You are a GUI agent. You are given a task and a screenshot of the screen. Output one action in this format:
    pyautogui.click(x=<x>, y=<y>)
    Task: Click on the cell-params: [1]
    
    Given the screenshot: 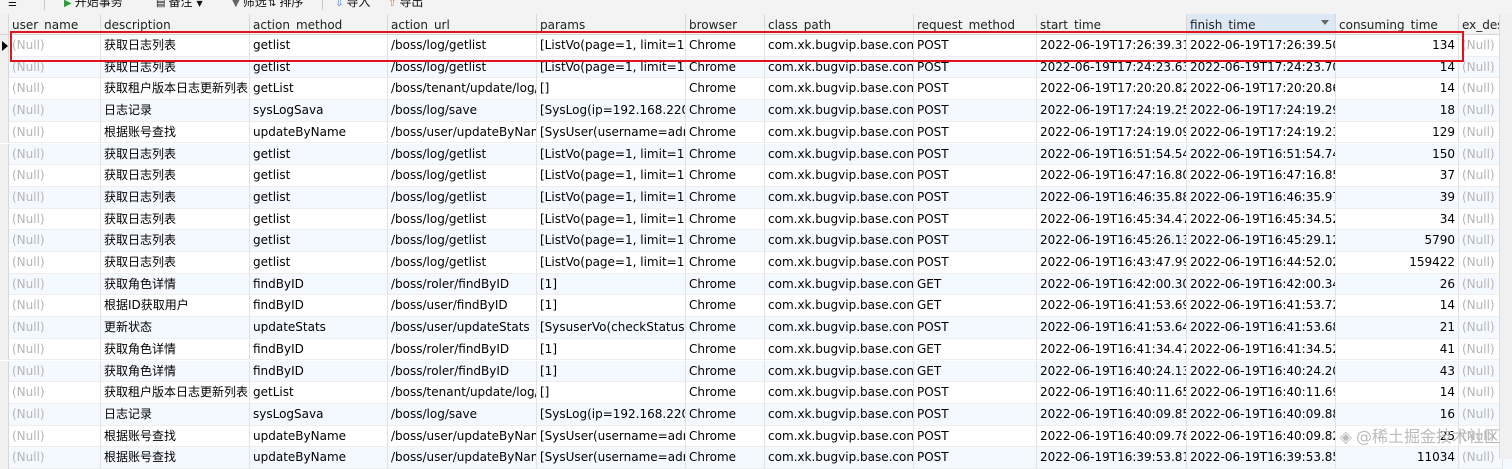 What is the action you would take?
    pyautogui.click(x=611, y=284)
    